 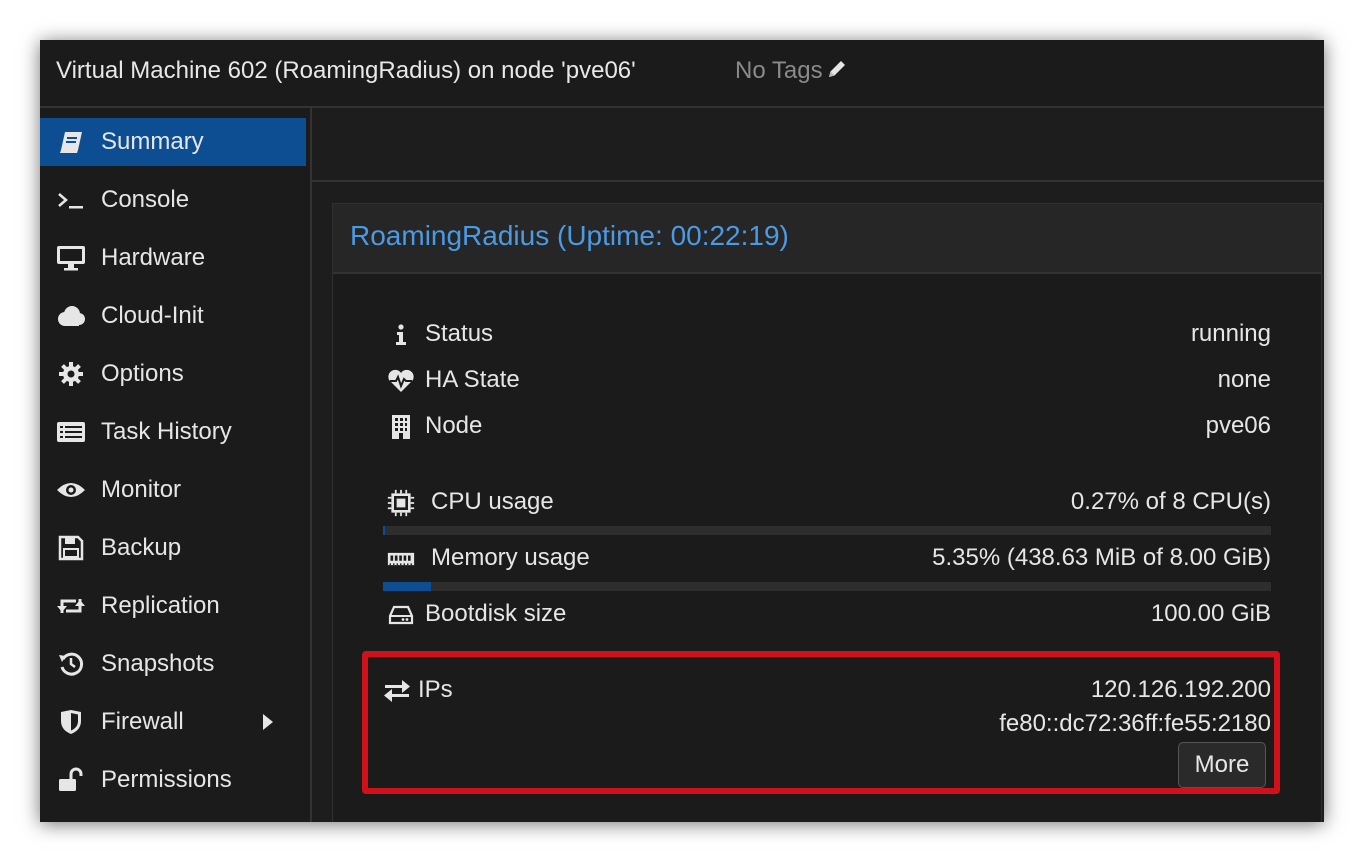 What do you see at coordinates (818, 145) in the screenshot?
I see `toolbar` at bounding box center [818, 145].